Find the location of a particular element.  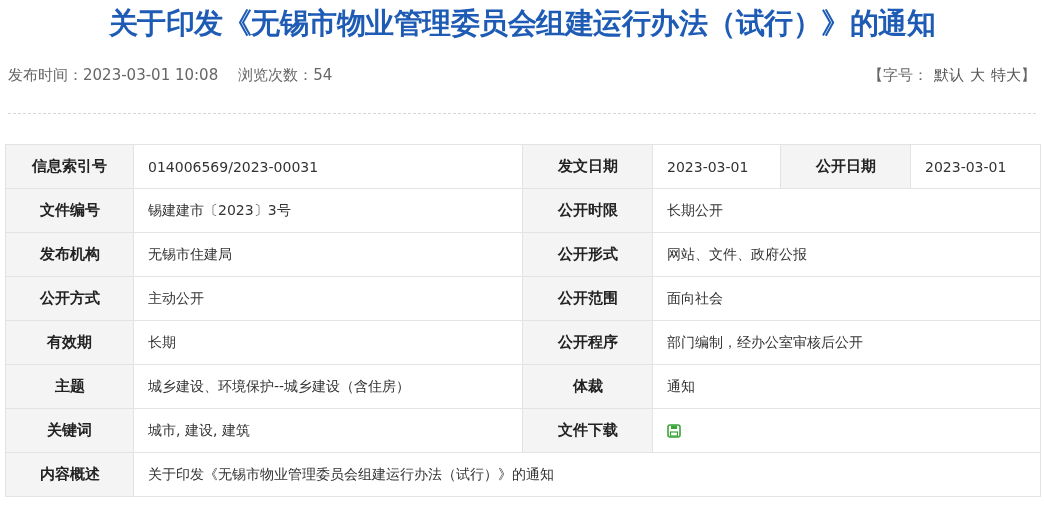

field-label: 体裁 is located at coordinates (587, 386).